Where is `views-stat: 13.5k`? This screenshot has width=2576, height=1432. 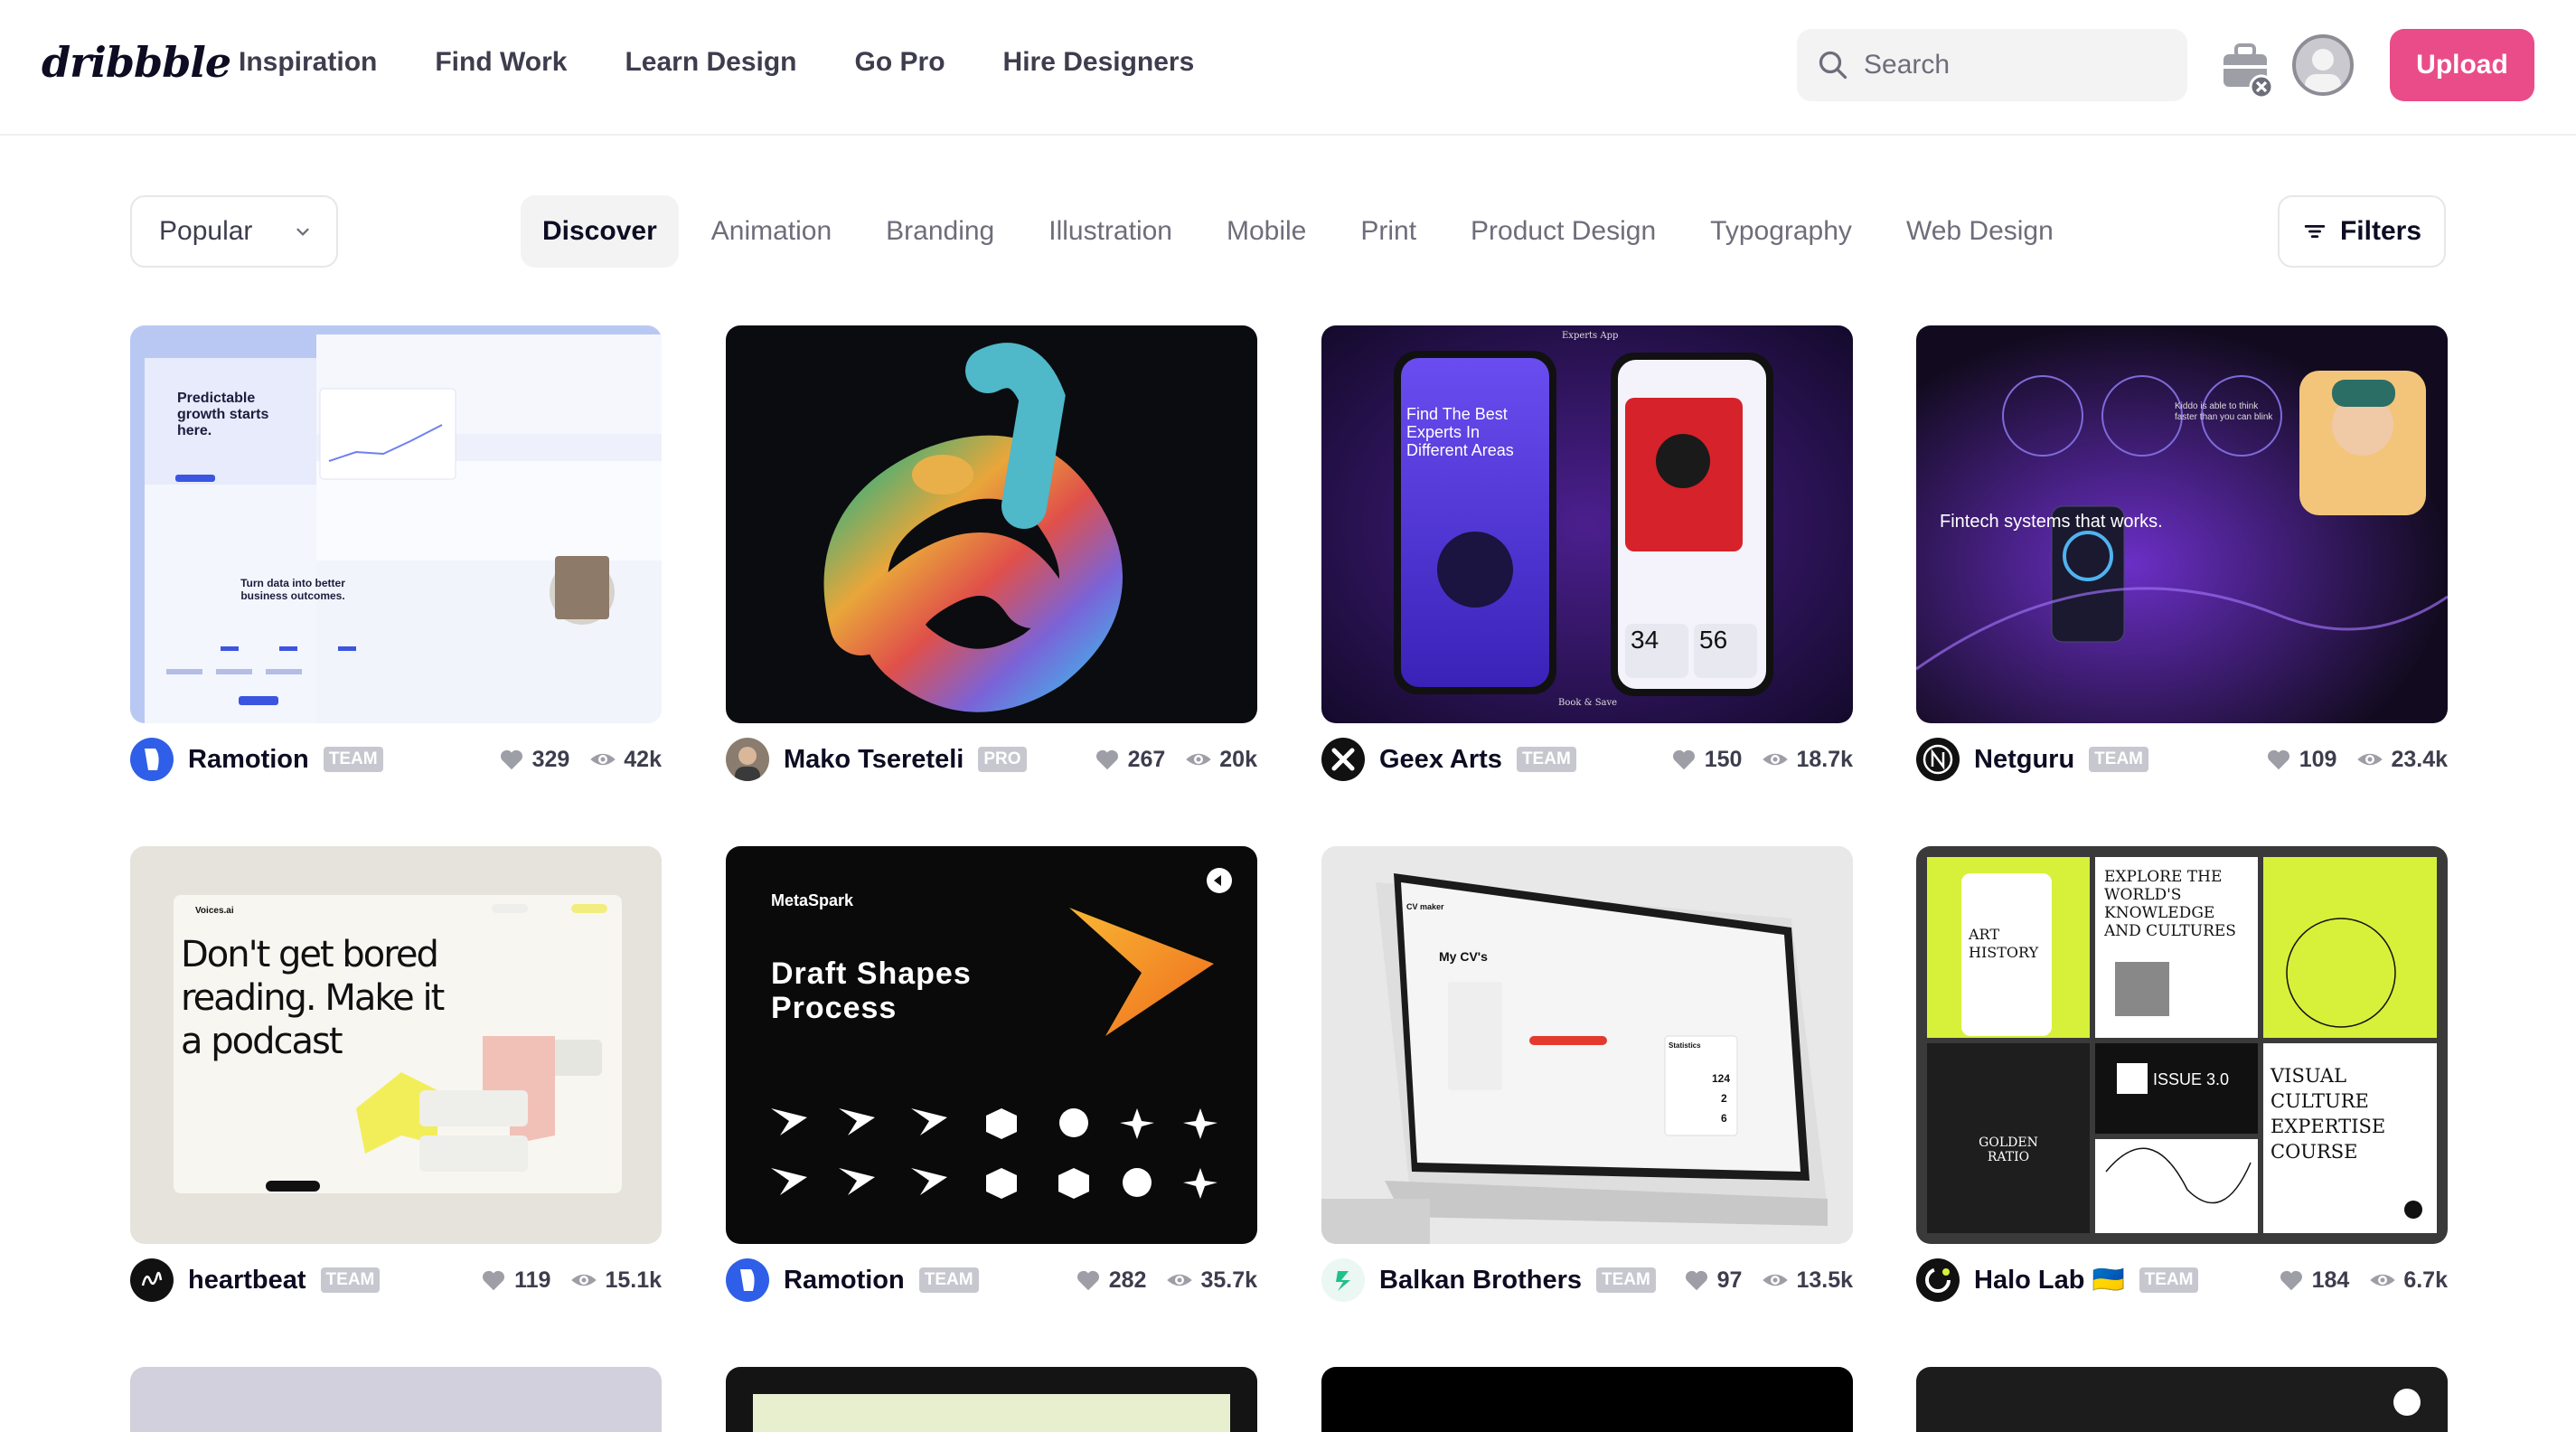
views-stat: 13.5k is located at coordinates (1807, 1281).